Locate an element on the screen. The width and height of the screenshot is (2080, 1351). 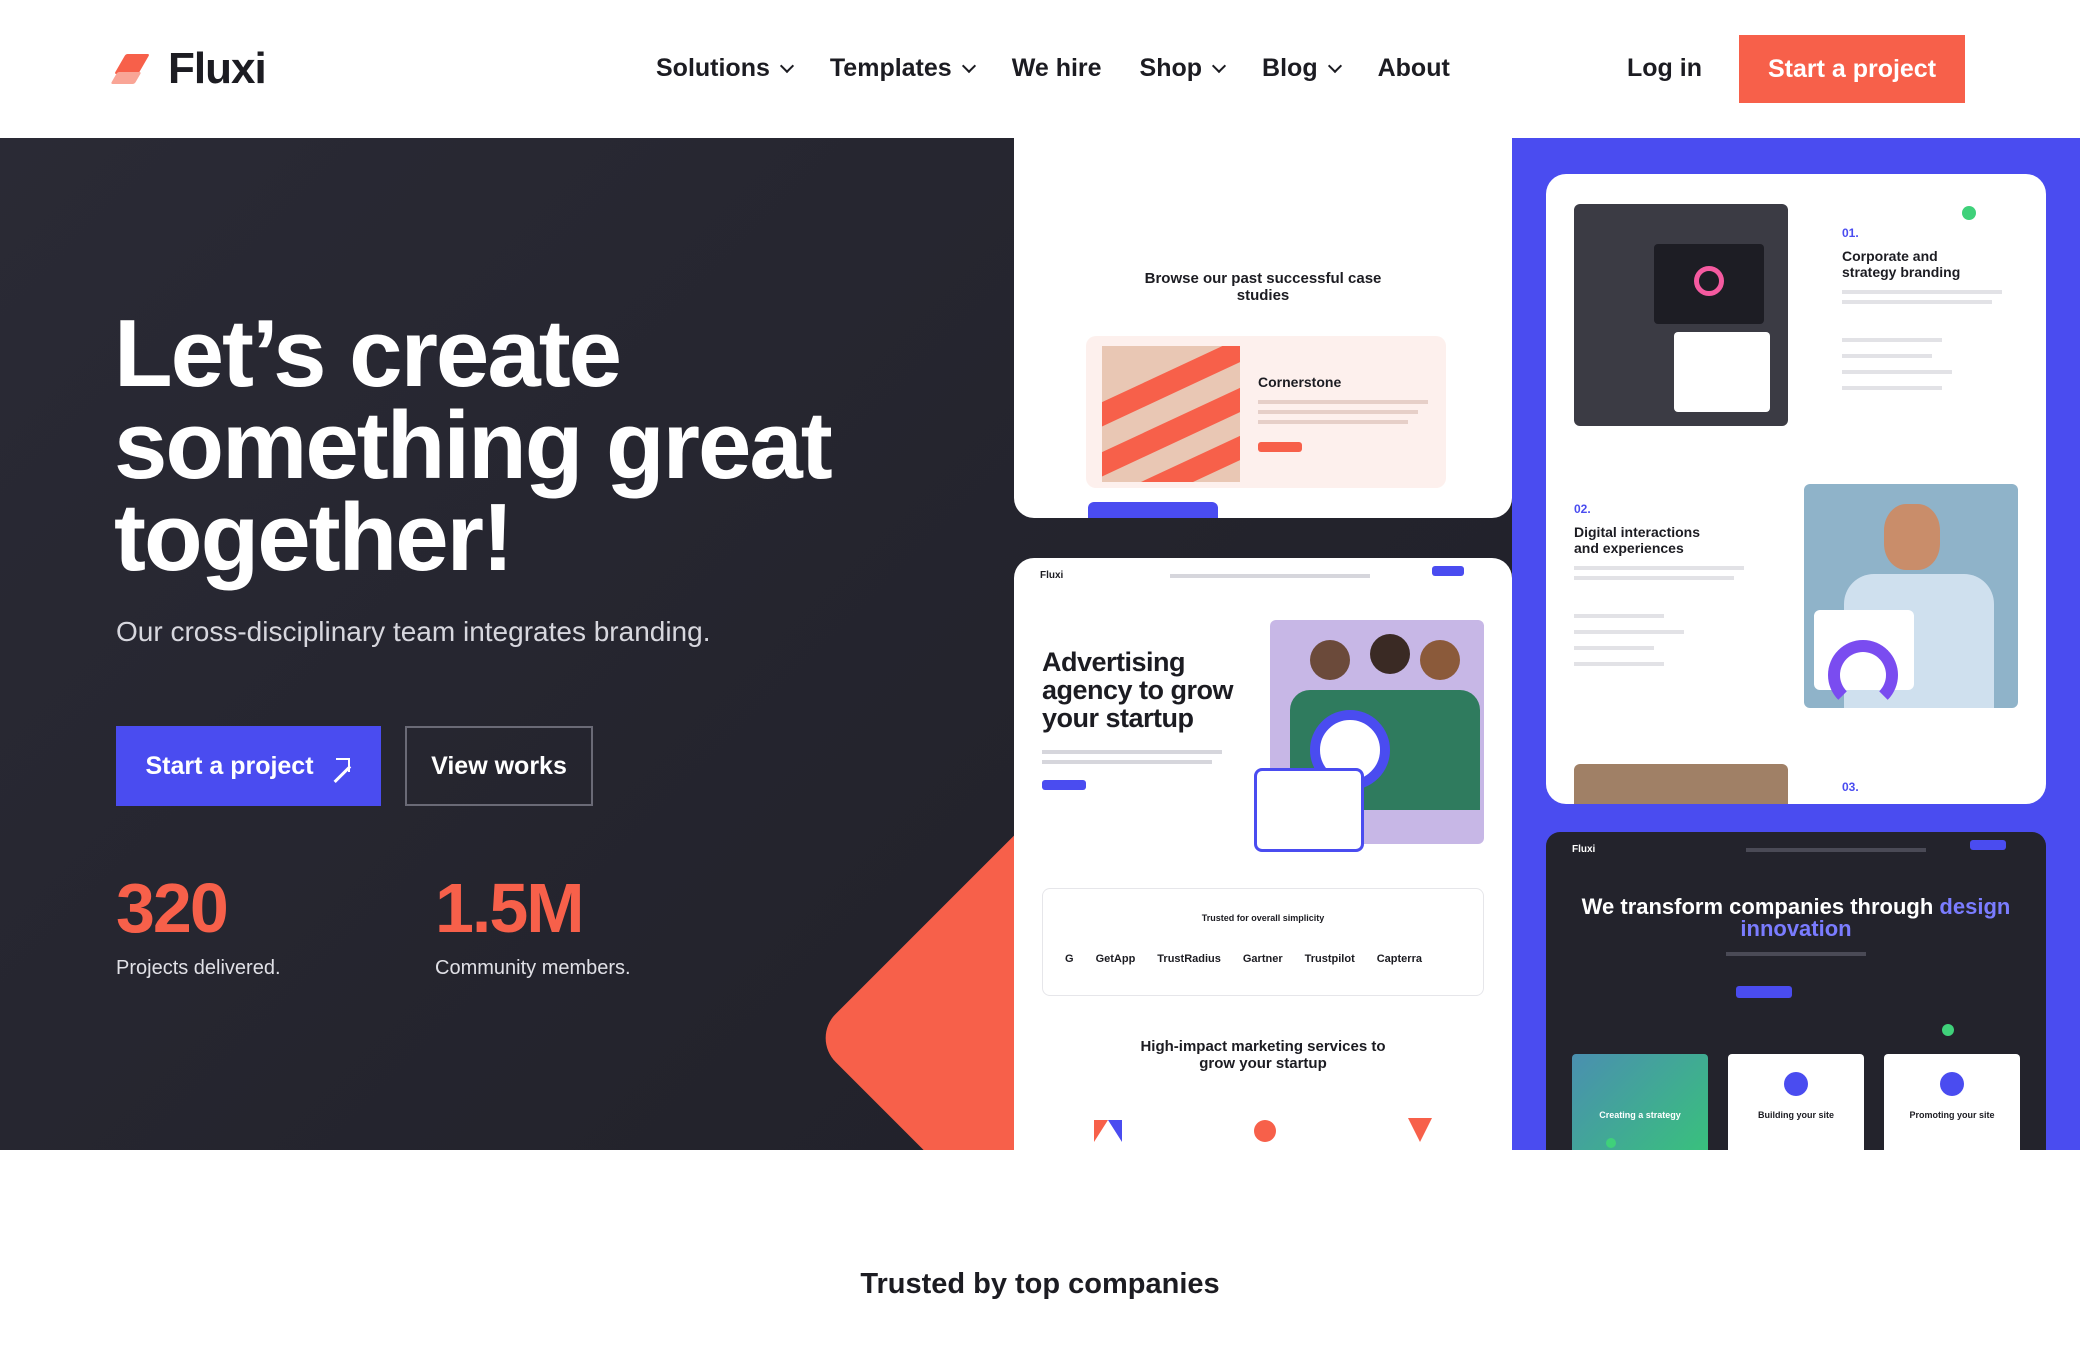
button-label: Start a project is located at coordinates (229, 765).